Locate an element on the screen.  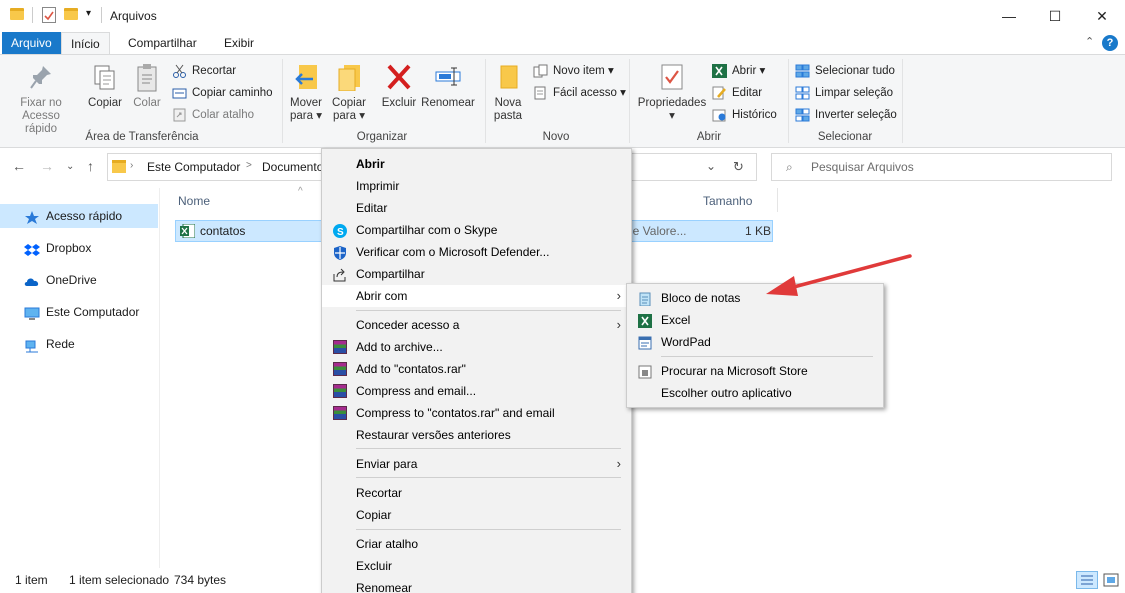
nav-item-network: Rede is located at coordinates (79, 344).